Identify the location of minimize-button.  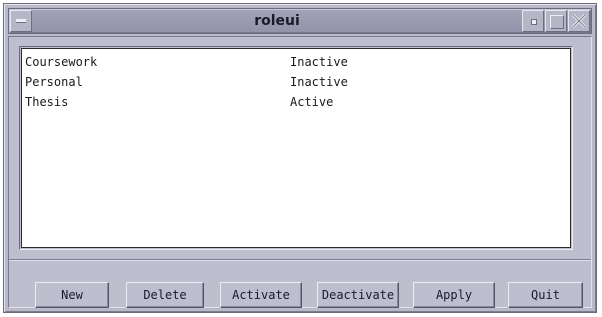
(533, 21).